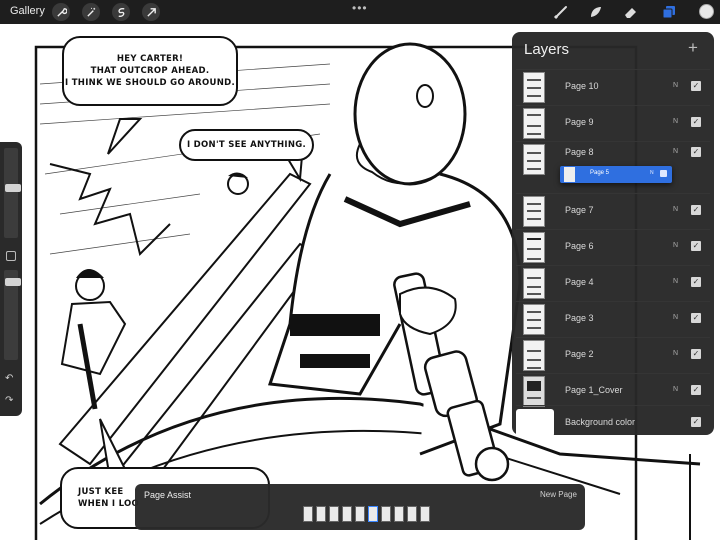  What do you see at coordinates (561, 12) in the screenshot?
I see `brush-icon` at bounding box center [561, 12].